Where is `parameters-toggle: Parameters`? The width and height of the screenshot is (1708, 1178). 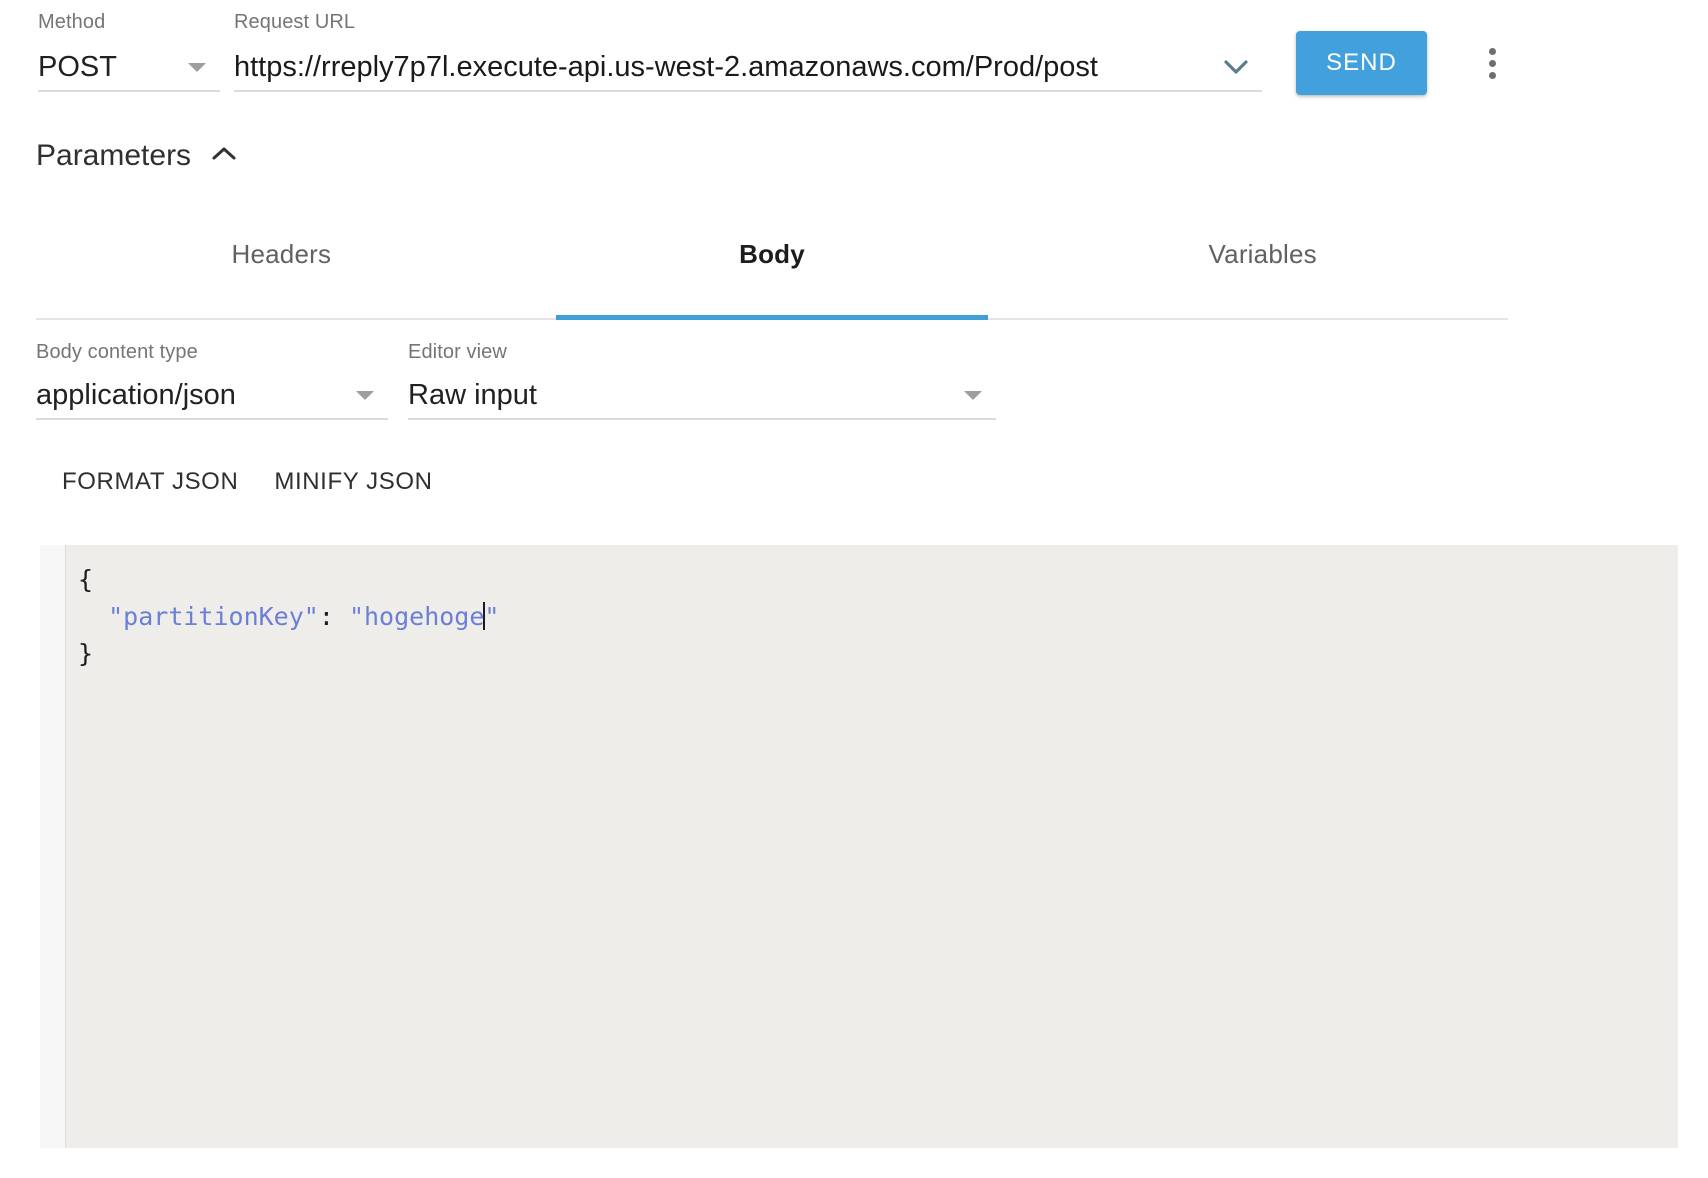 parameters-toggle: Parameters is located at coordinates (137, 156).